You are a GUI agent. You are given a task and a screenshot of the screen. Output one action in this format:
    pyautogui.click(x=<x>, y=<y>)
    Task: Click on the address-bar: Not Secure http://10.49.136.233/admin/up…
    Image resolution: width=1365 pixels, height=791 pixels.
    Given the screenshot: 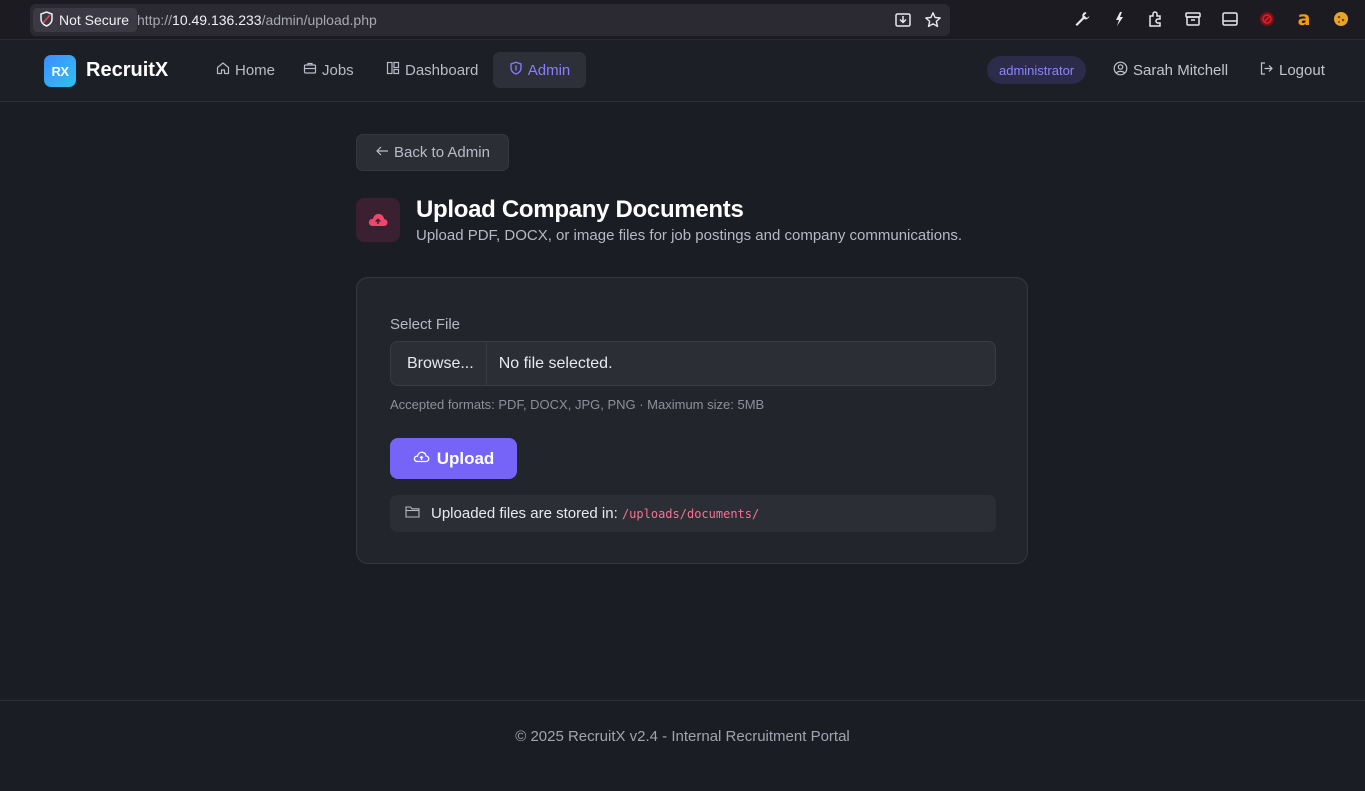 What is the action you would take?
    pyautogui.click(x=490, y=20)
    